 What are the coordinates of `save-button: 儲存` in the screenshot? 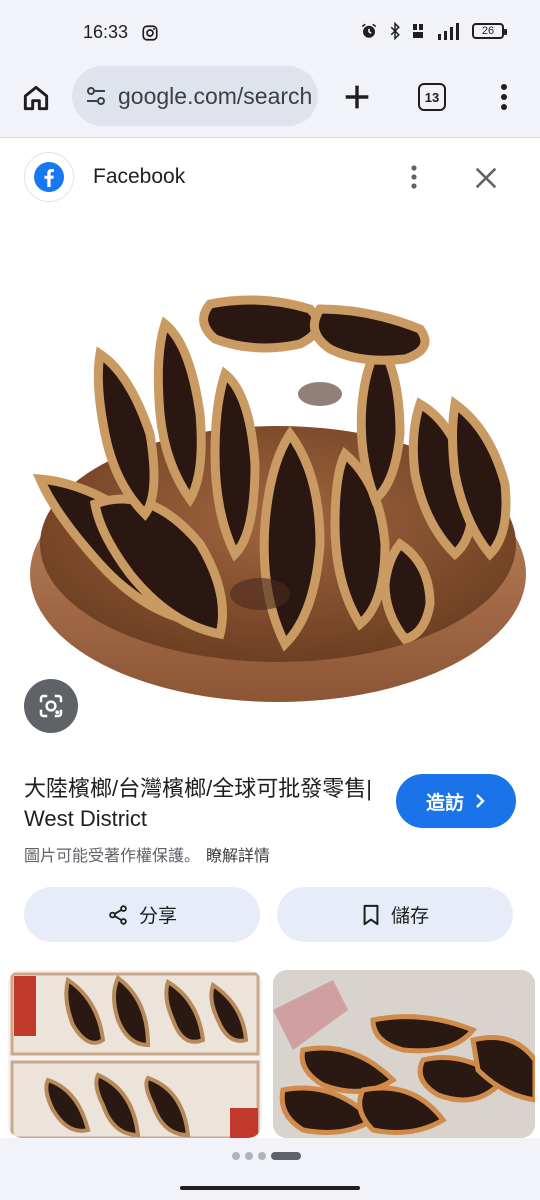 It's located at (395, 914).